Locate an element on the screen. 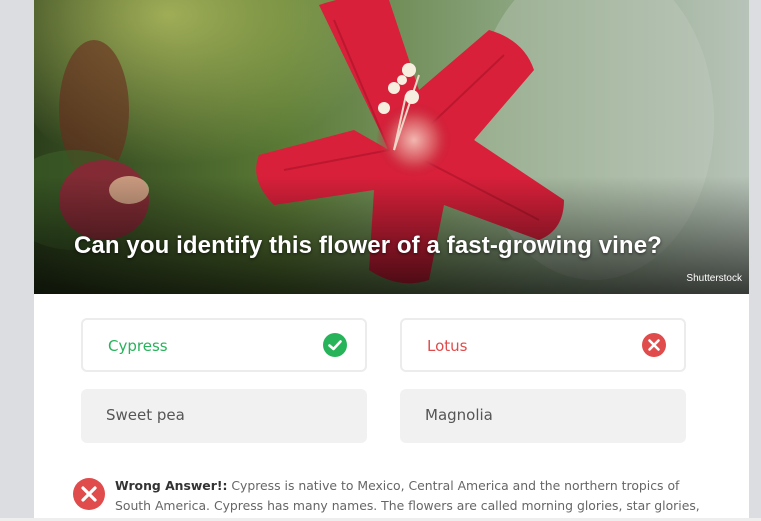 This screenshot has width=761, height=521. feedback-heading: Wrong Answer!: is located at coordinates (171, 485).